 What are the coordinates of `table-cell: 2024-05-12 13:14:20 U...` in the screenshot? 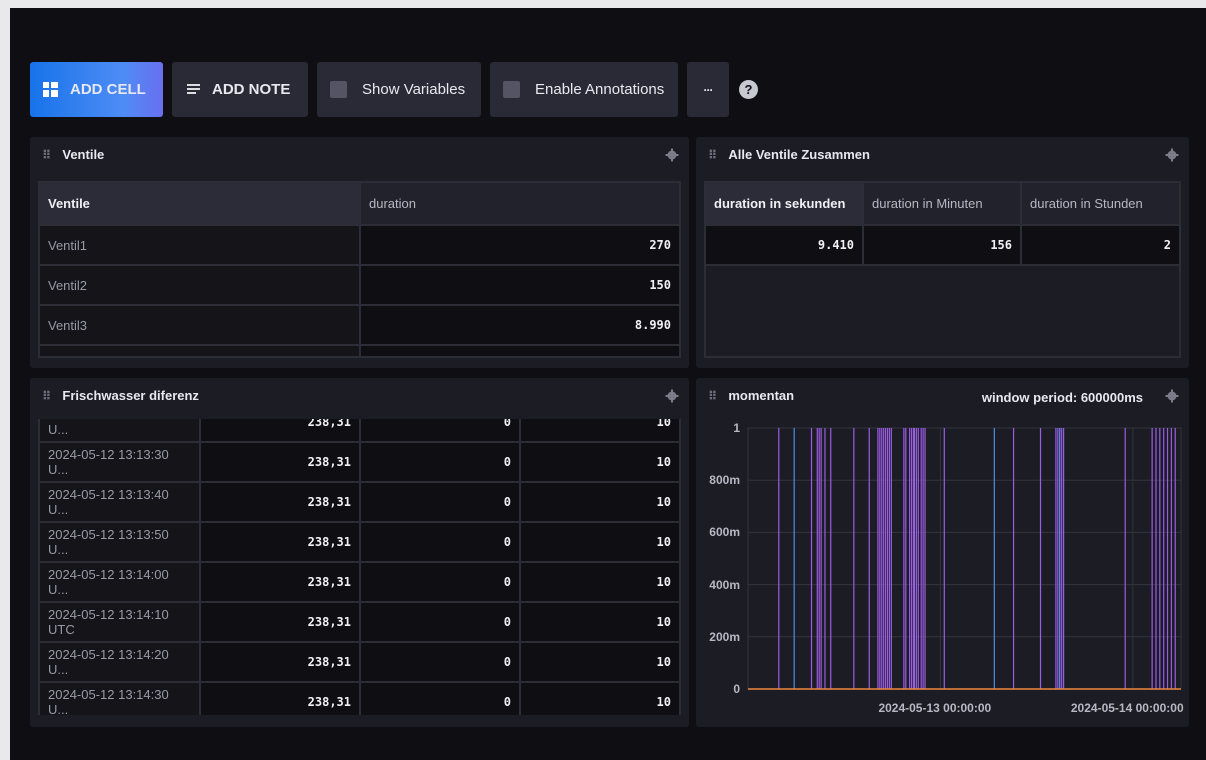 It's located at (119, 662).